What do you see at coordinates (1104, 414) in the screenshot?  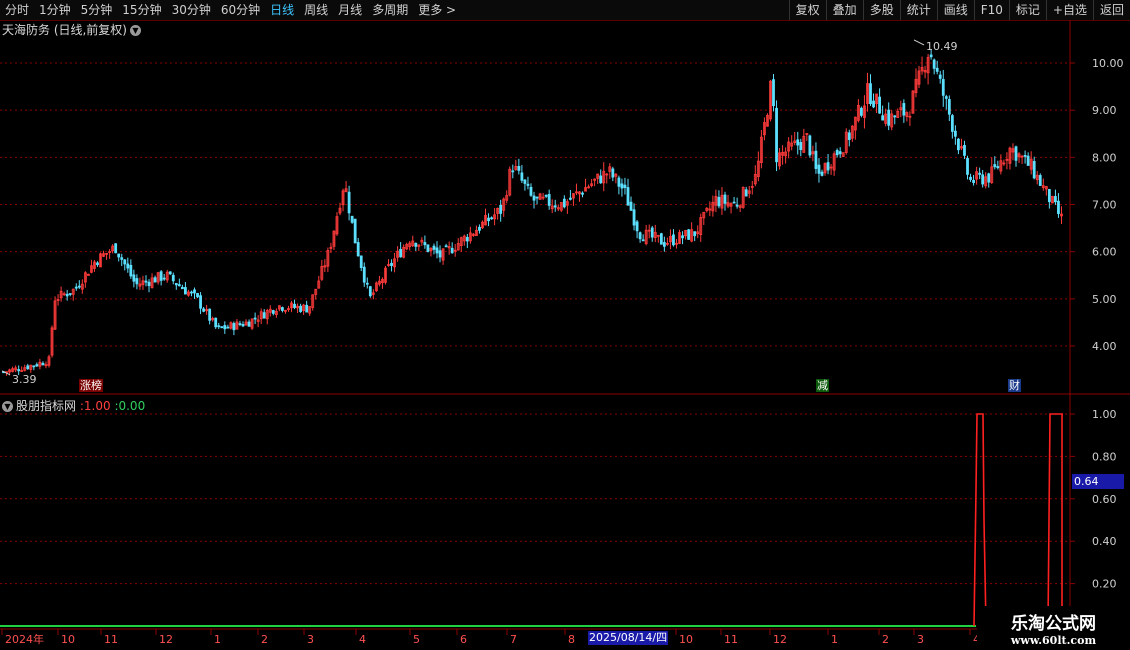 I see `indicator-y-tick-label: 1.00` at bounding box center [1104, 414].